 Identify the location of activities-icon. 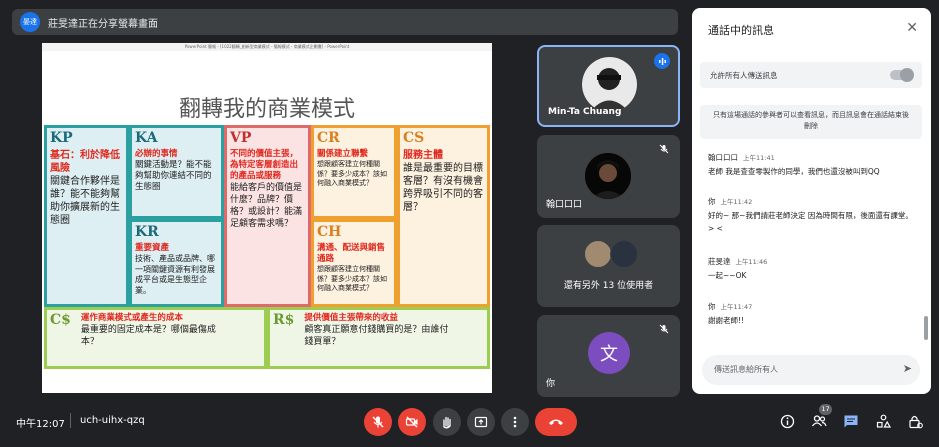
(883, 421).